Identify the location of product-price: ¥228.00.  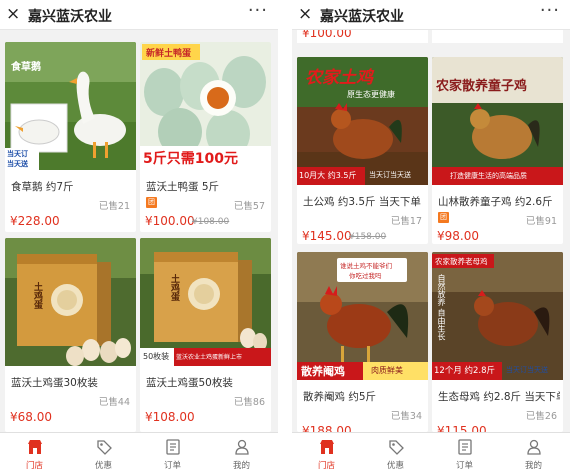
(35, 221).